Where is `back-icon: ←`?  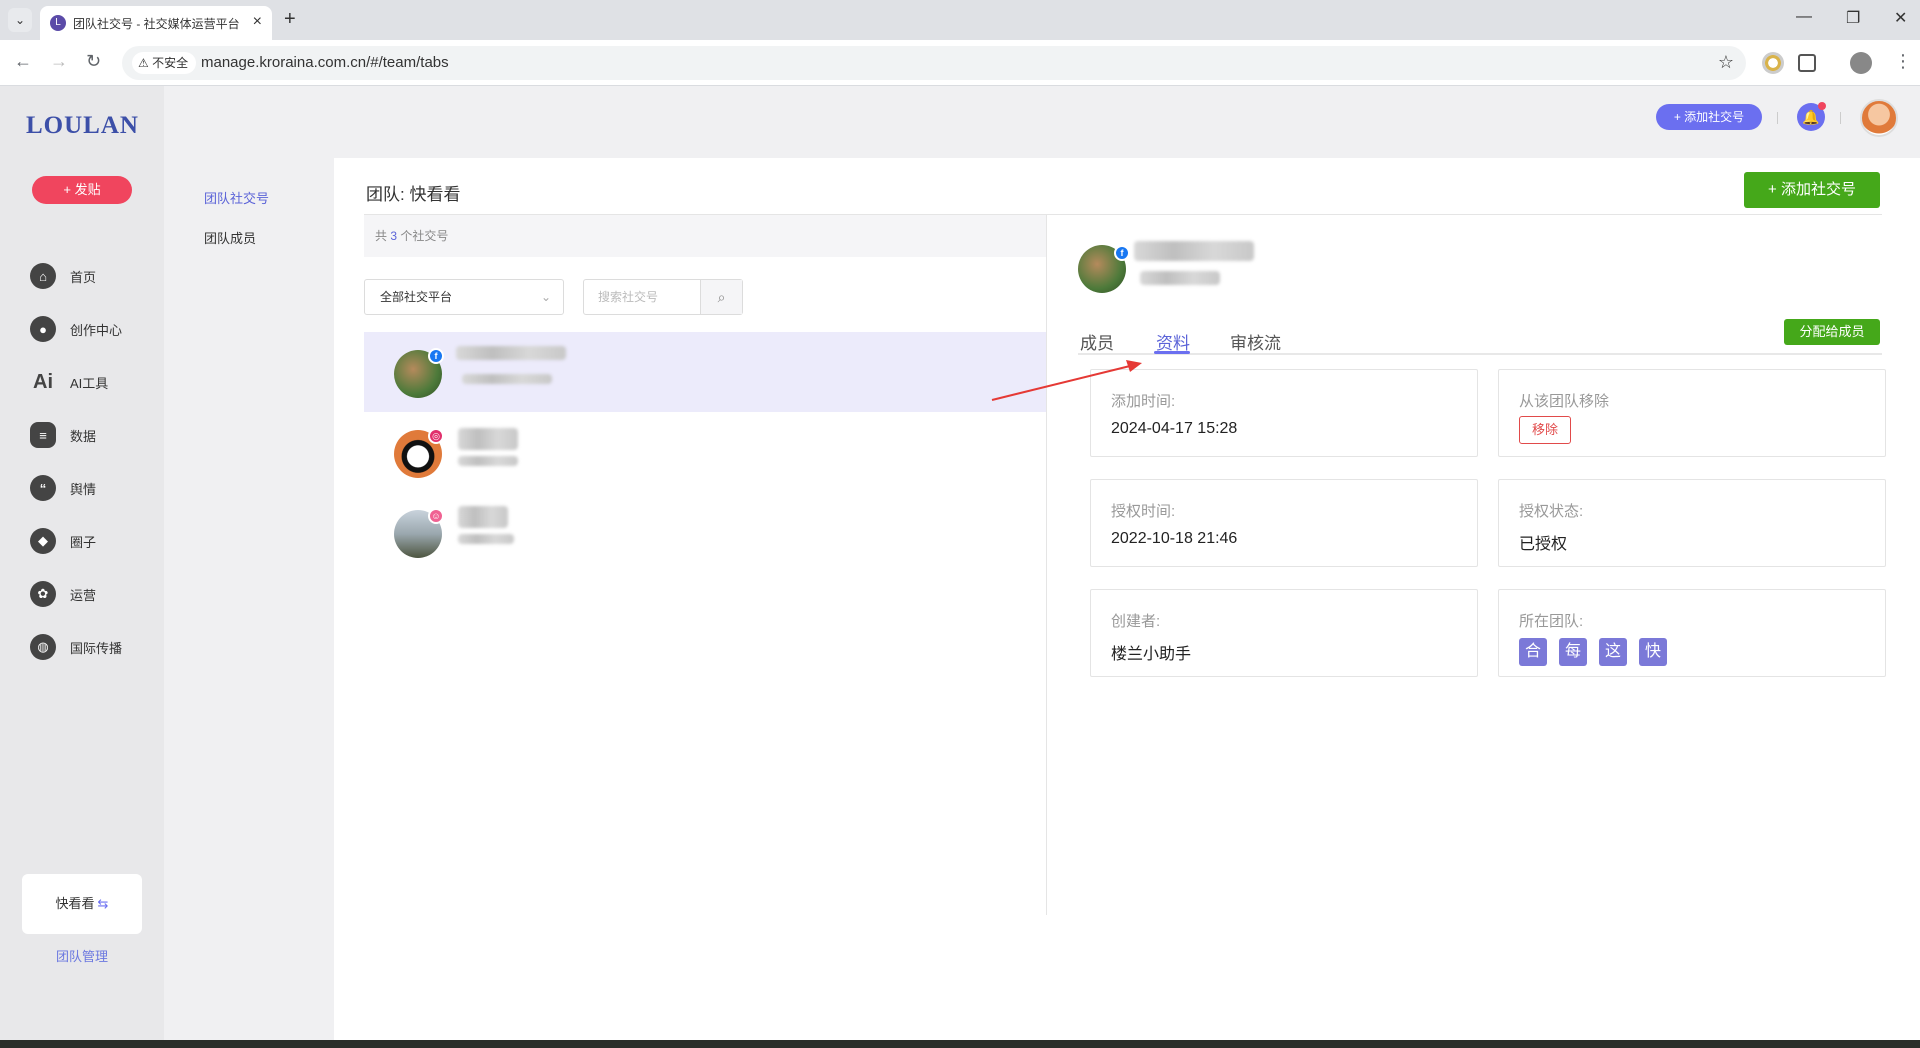 back-icon: ← is located at coordinates (23, 61).